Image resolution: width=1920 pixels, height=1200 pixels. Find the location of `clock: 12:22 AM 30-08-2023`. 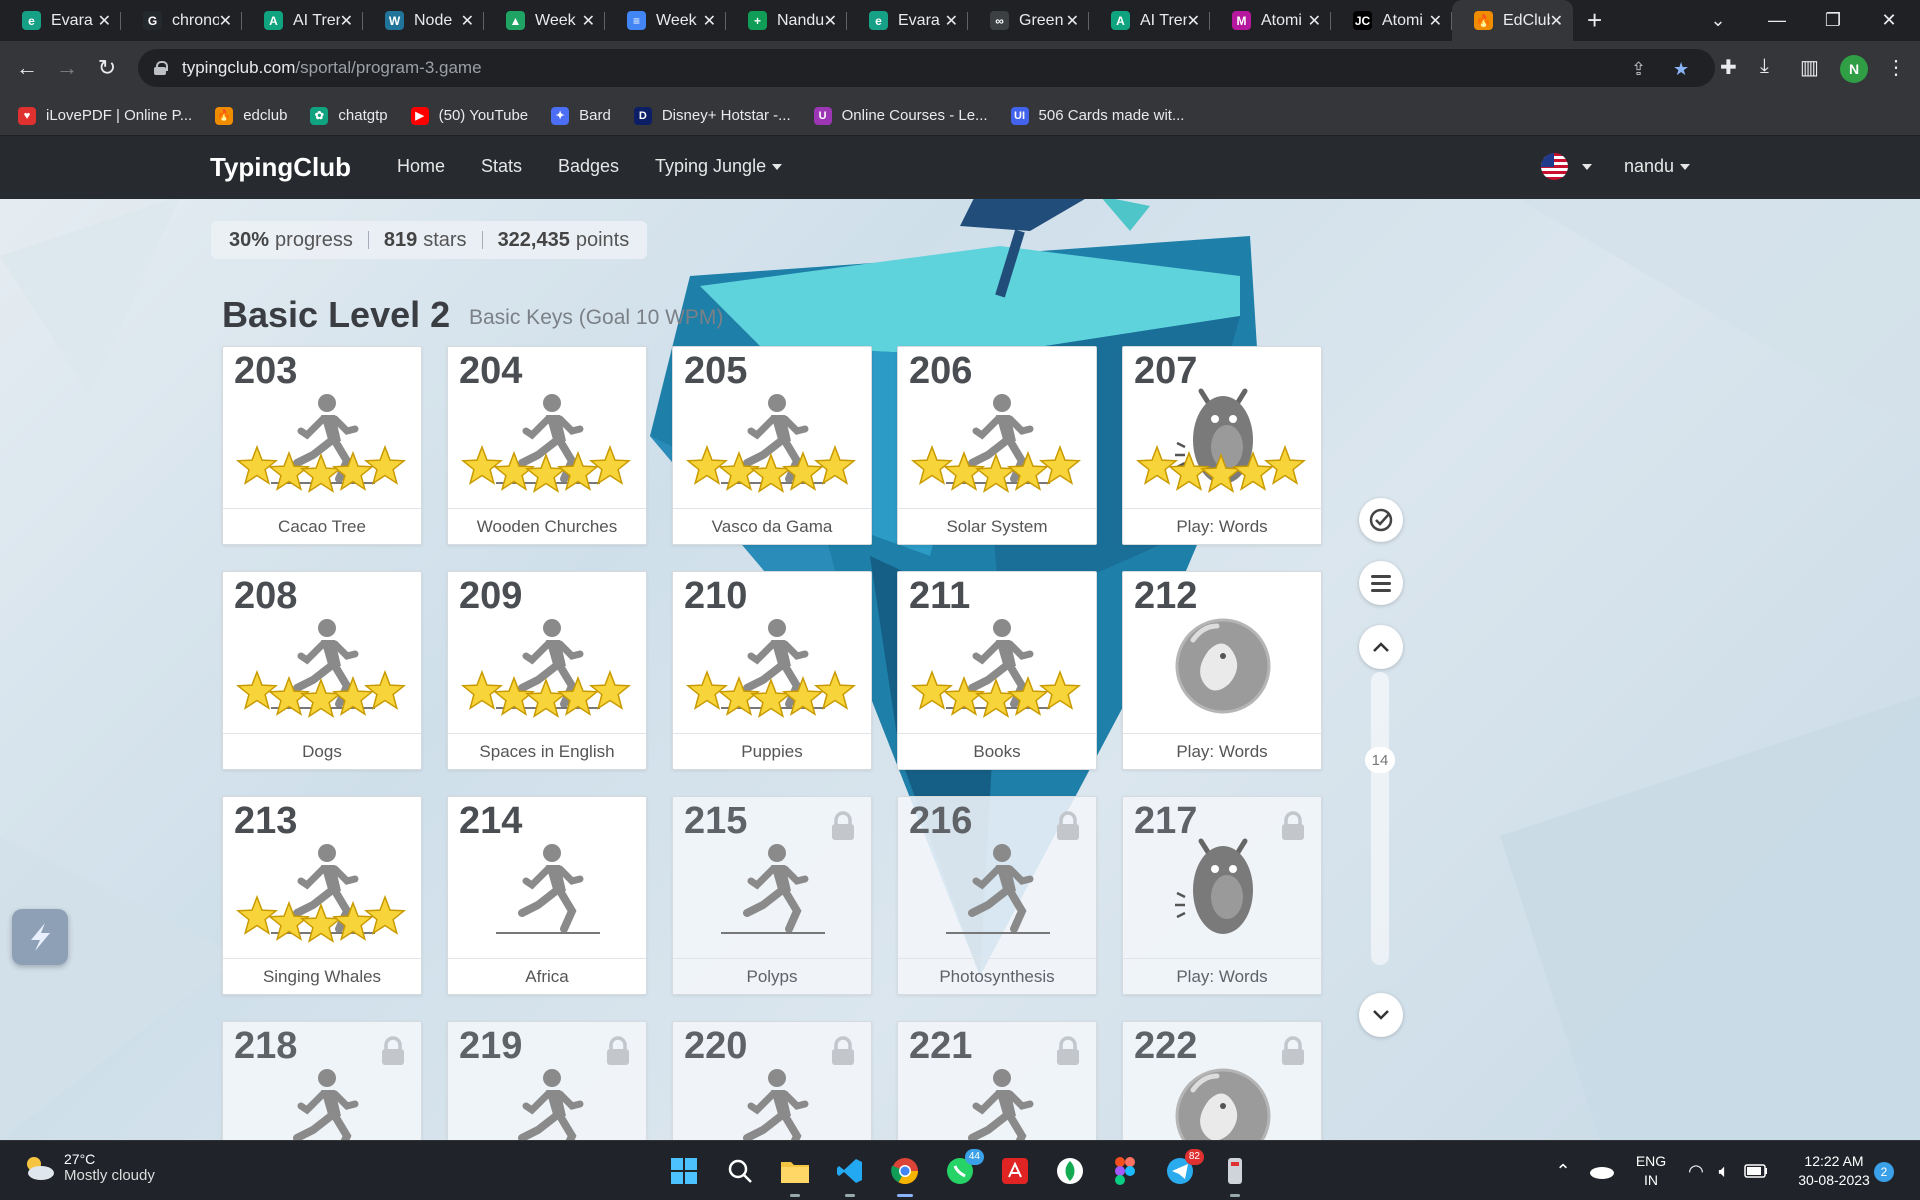

clock: 12:22 AM 30-08-2023 is located at coordinates (1834, 1171).